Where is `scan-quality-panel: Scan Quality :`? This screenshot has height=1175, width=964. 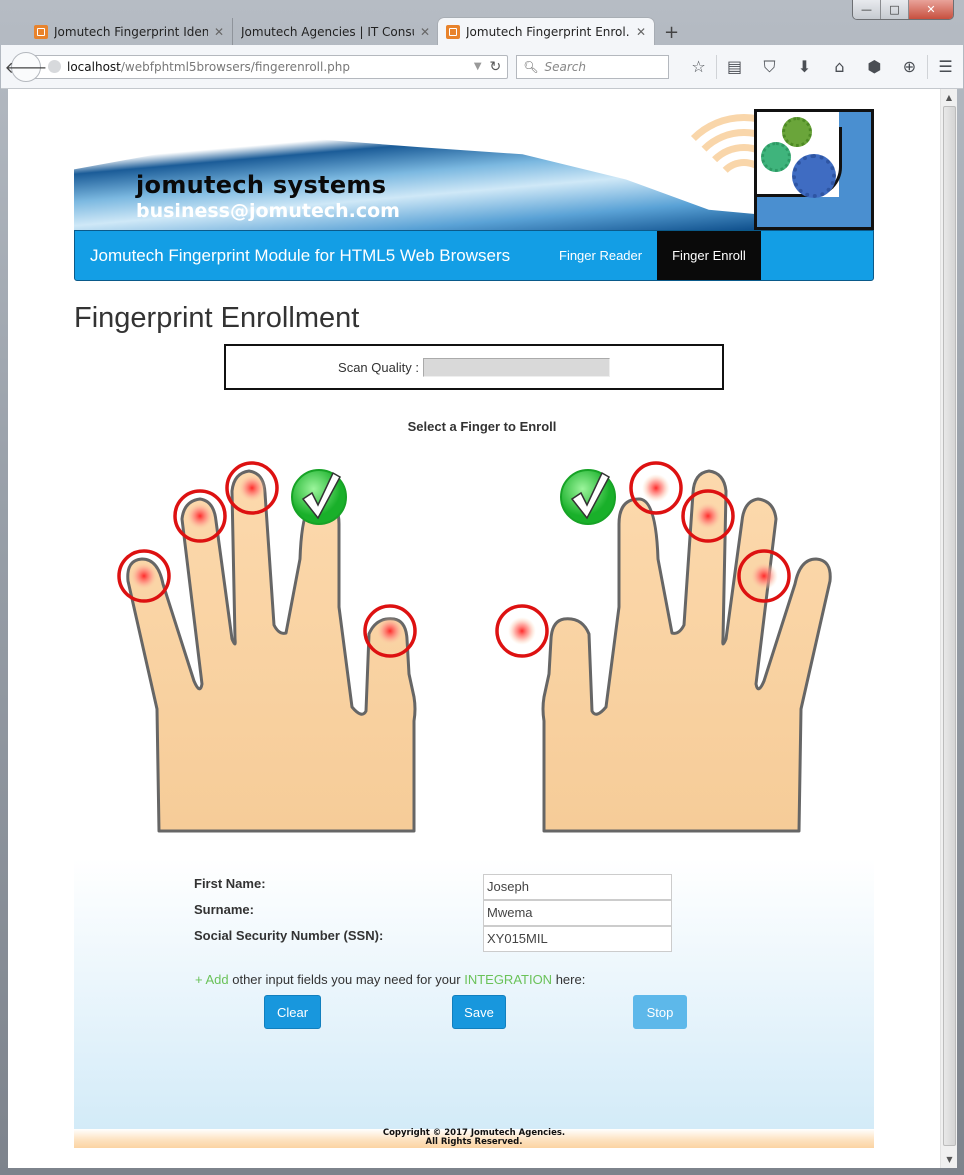 scan-quality-panel: Scan Quality : is located at coordinates (474, 367).